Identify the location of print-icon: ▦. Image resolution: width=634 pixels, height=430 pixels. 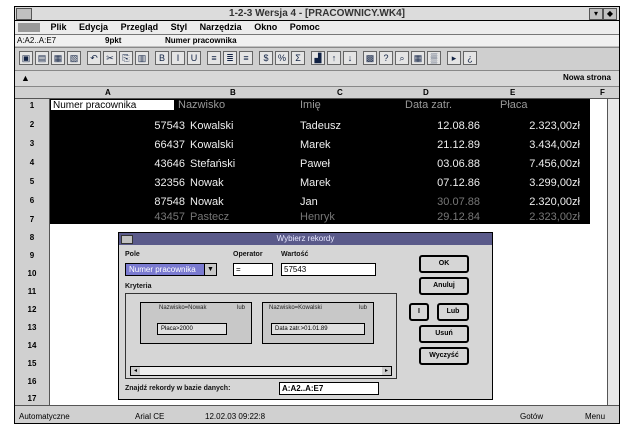
(58, 58).